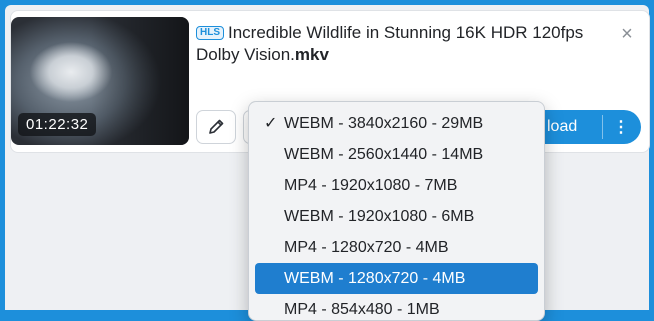  Describe the element at coordinates (311, 54) in the screenshot. I see `title-extension: mkv` at that location.